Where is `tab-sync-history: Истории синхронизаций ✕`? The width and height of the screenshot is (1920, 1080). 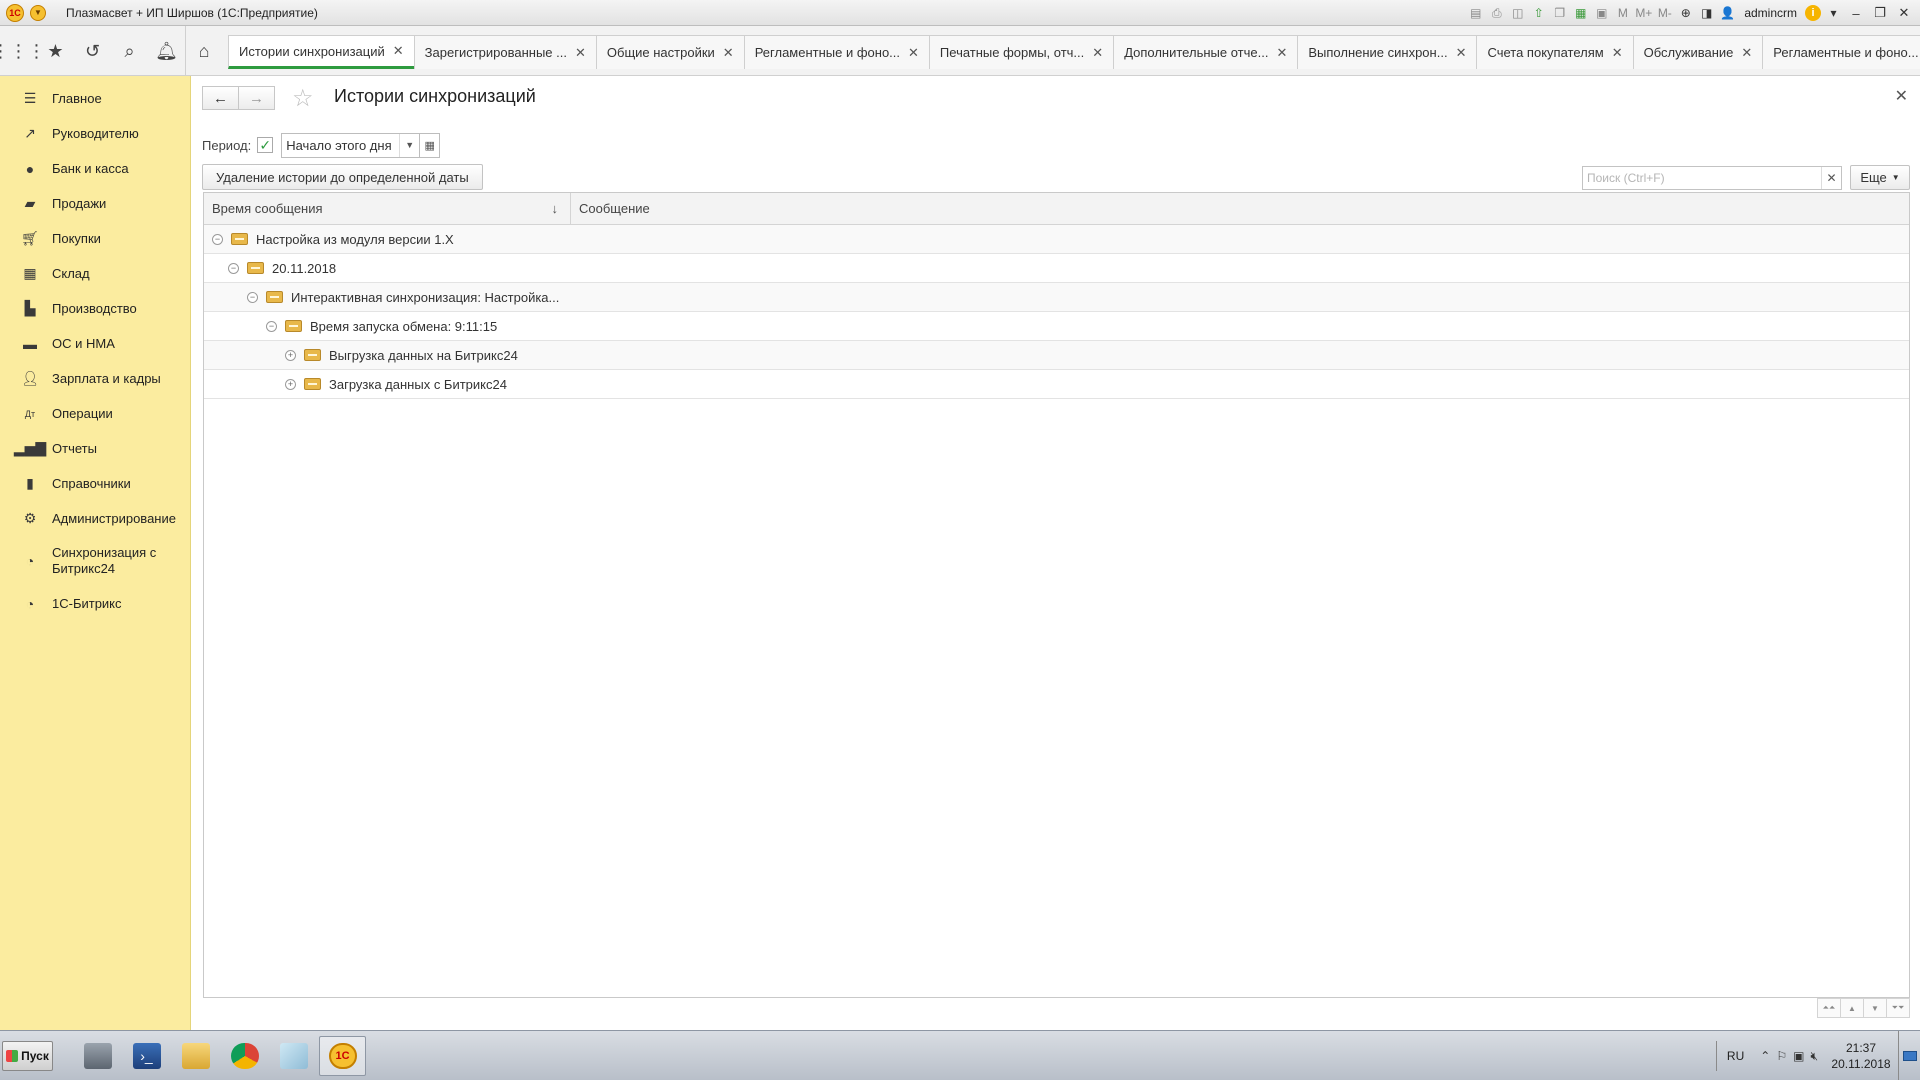 tab-sync-history: Истории синхронизаций ✕ is located at coordinates (321, 52).